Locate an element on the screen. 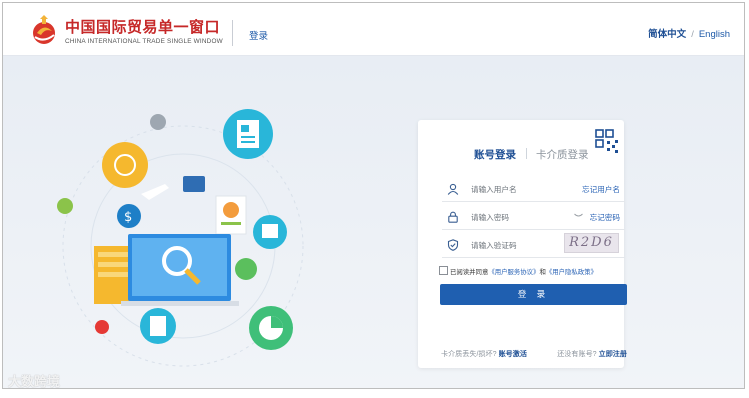  captcha-text: R2D6 is located at coordinates (591, 242).